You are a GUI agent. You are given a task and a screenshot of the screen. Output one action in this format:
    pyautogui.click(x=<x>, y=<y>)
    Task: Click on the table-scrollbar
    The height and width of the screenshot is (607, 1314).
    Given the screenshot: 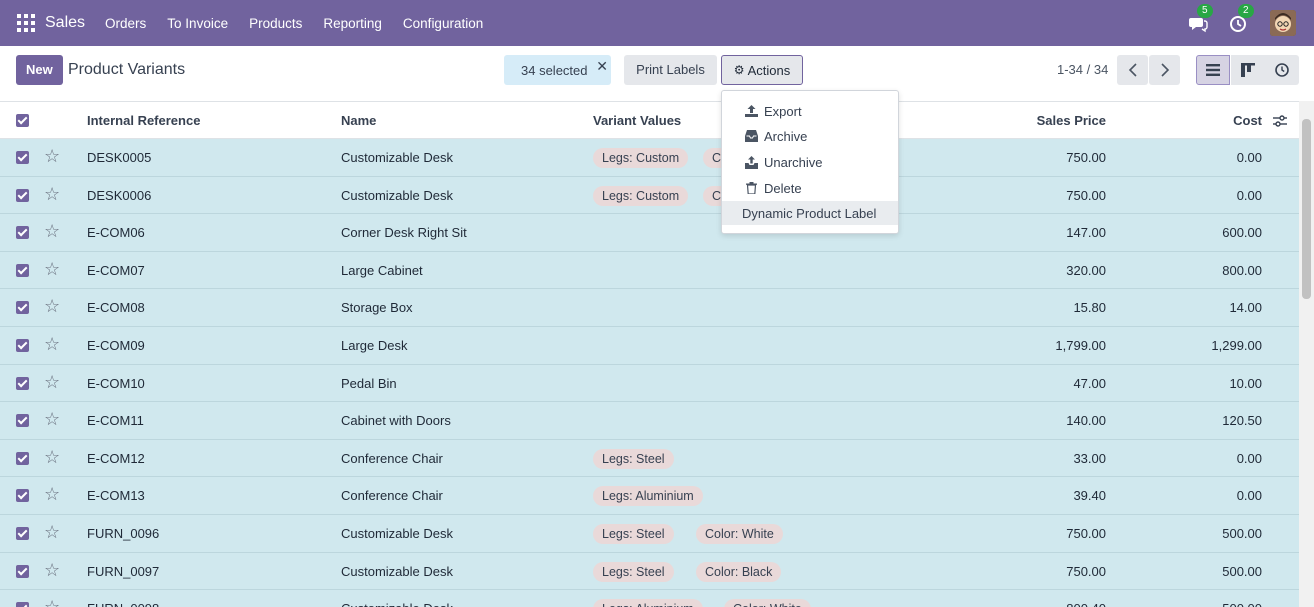 What is the action you would take?
    pyautogui.click(x=1306, y=354)
    